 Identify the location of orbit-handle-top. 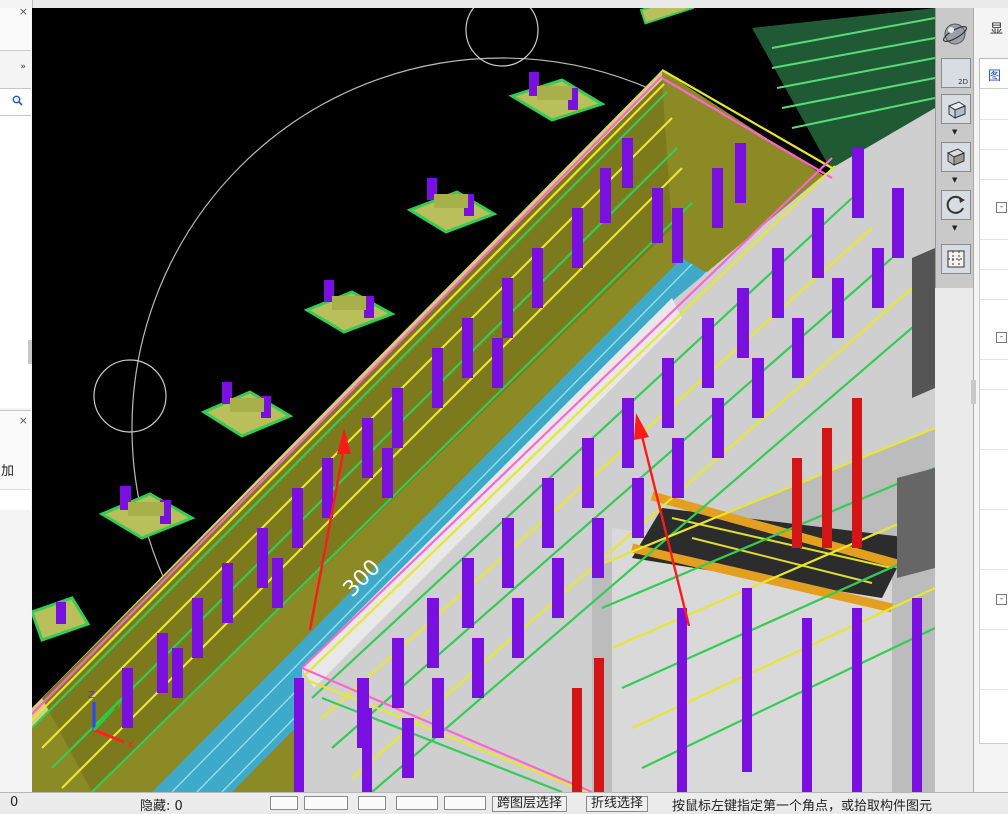
(502, 37).